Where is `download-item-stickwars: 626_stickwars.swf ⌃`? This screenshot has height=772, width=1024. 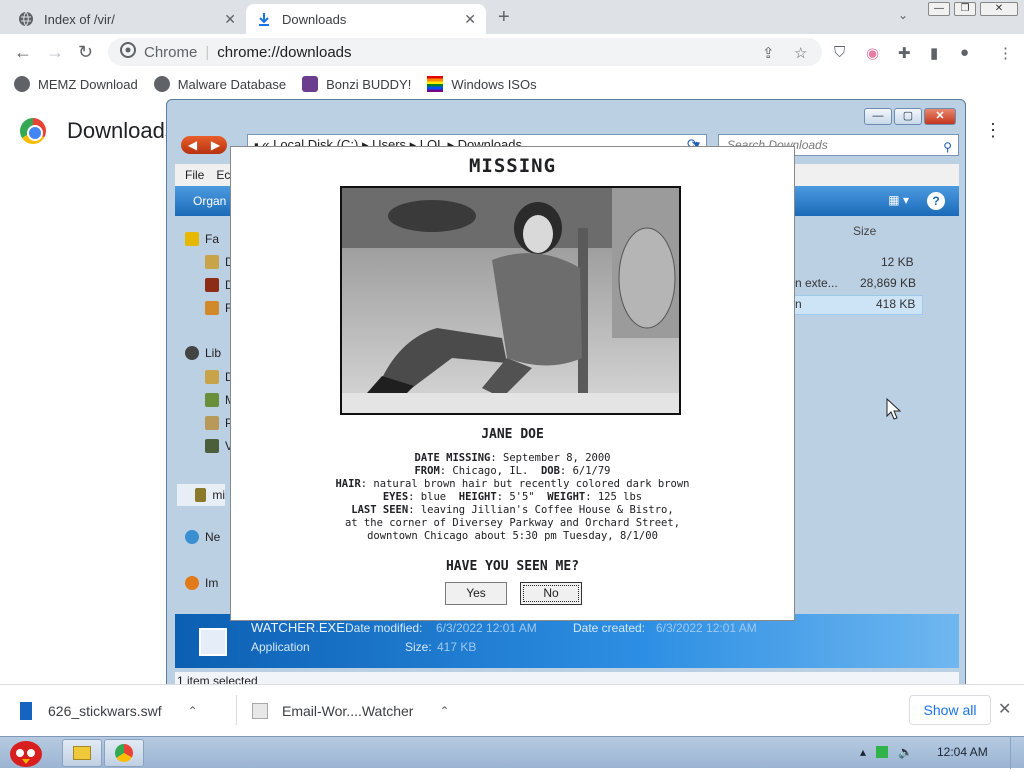 download-item-stickwars: 626_stickwars.swf ⌃ is located at coordinates (109, 711).